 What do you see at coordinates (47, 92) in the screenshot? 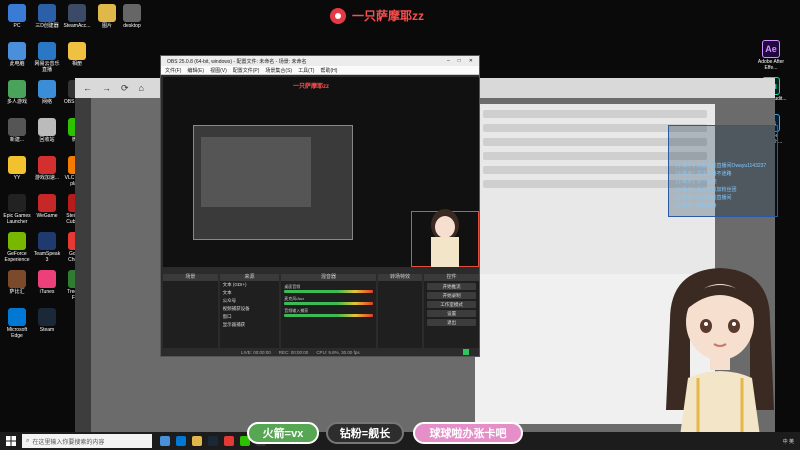
I see `desktop-icon: 网络` at bounding box center [47, 92].